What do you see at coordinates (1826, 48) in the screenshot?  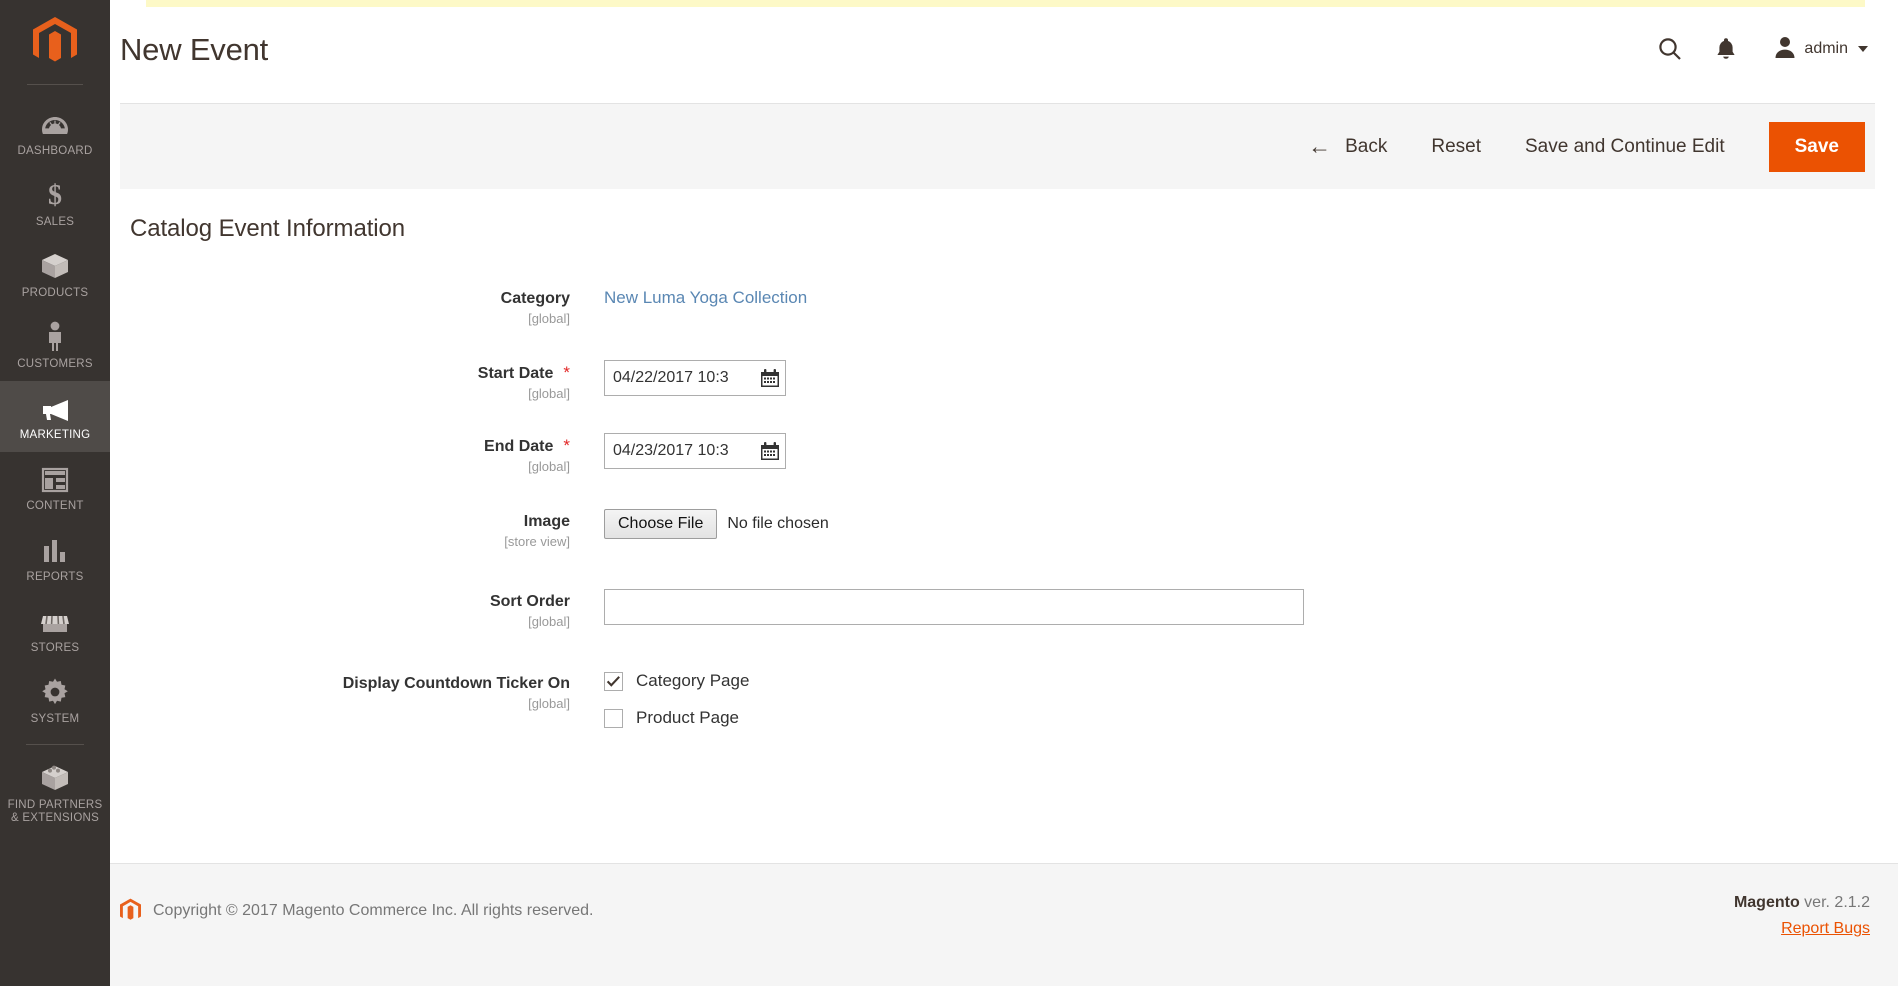 I see `account-name: admin` at bounding box center [1826, 48].